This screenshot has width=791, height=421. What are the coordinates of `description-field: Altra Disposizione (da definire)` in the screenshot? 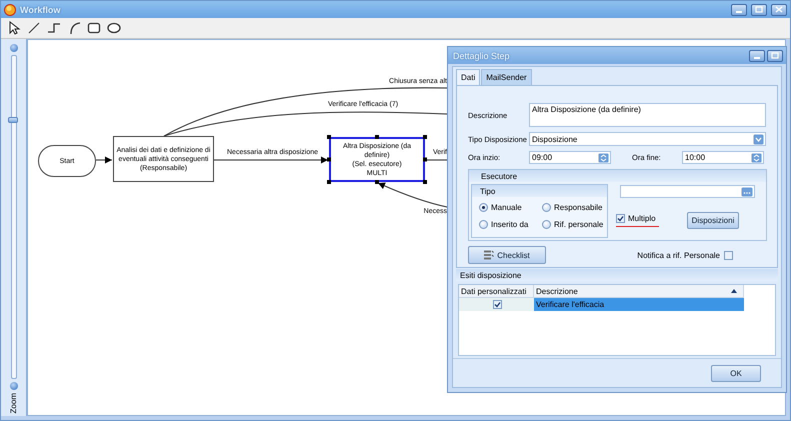 It's located at (647, 115).